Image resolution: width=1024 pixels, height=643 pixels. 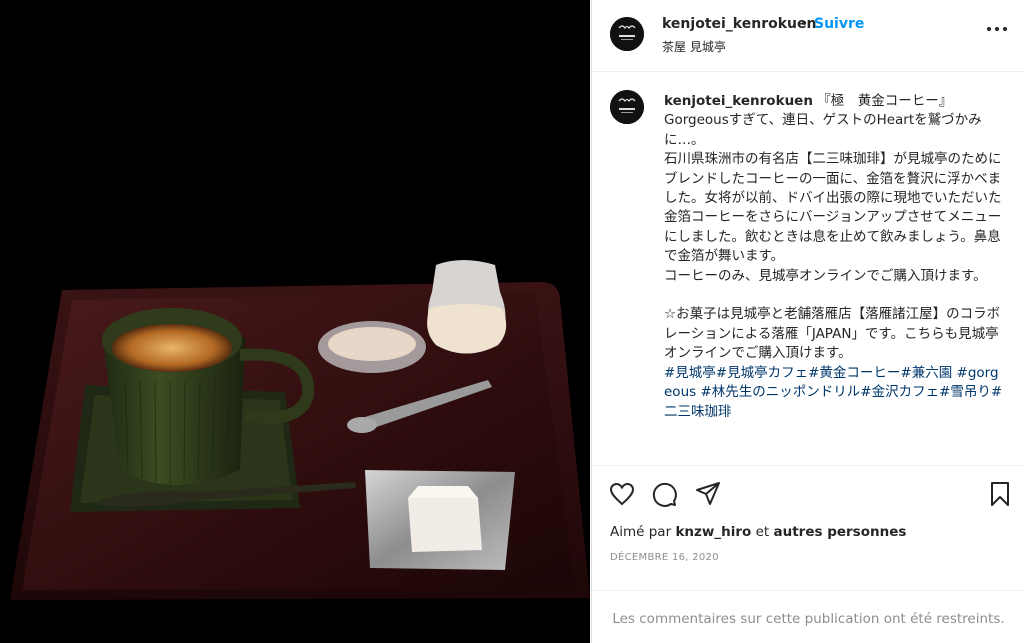 What do you see at coordinates (825, 275) in the screenshot?
I see `caption-paragraph-2: コーヒーのみ、見城亭オンラインでご購入頂けます。` at bounding box center [825, 275].